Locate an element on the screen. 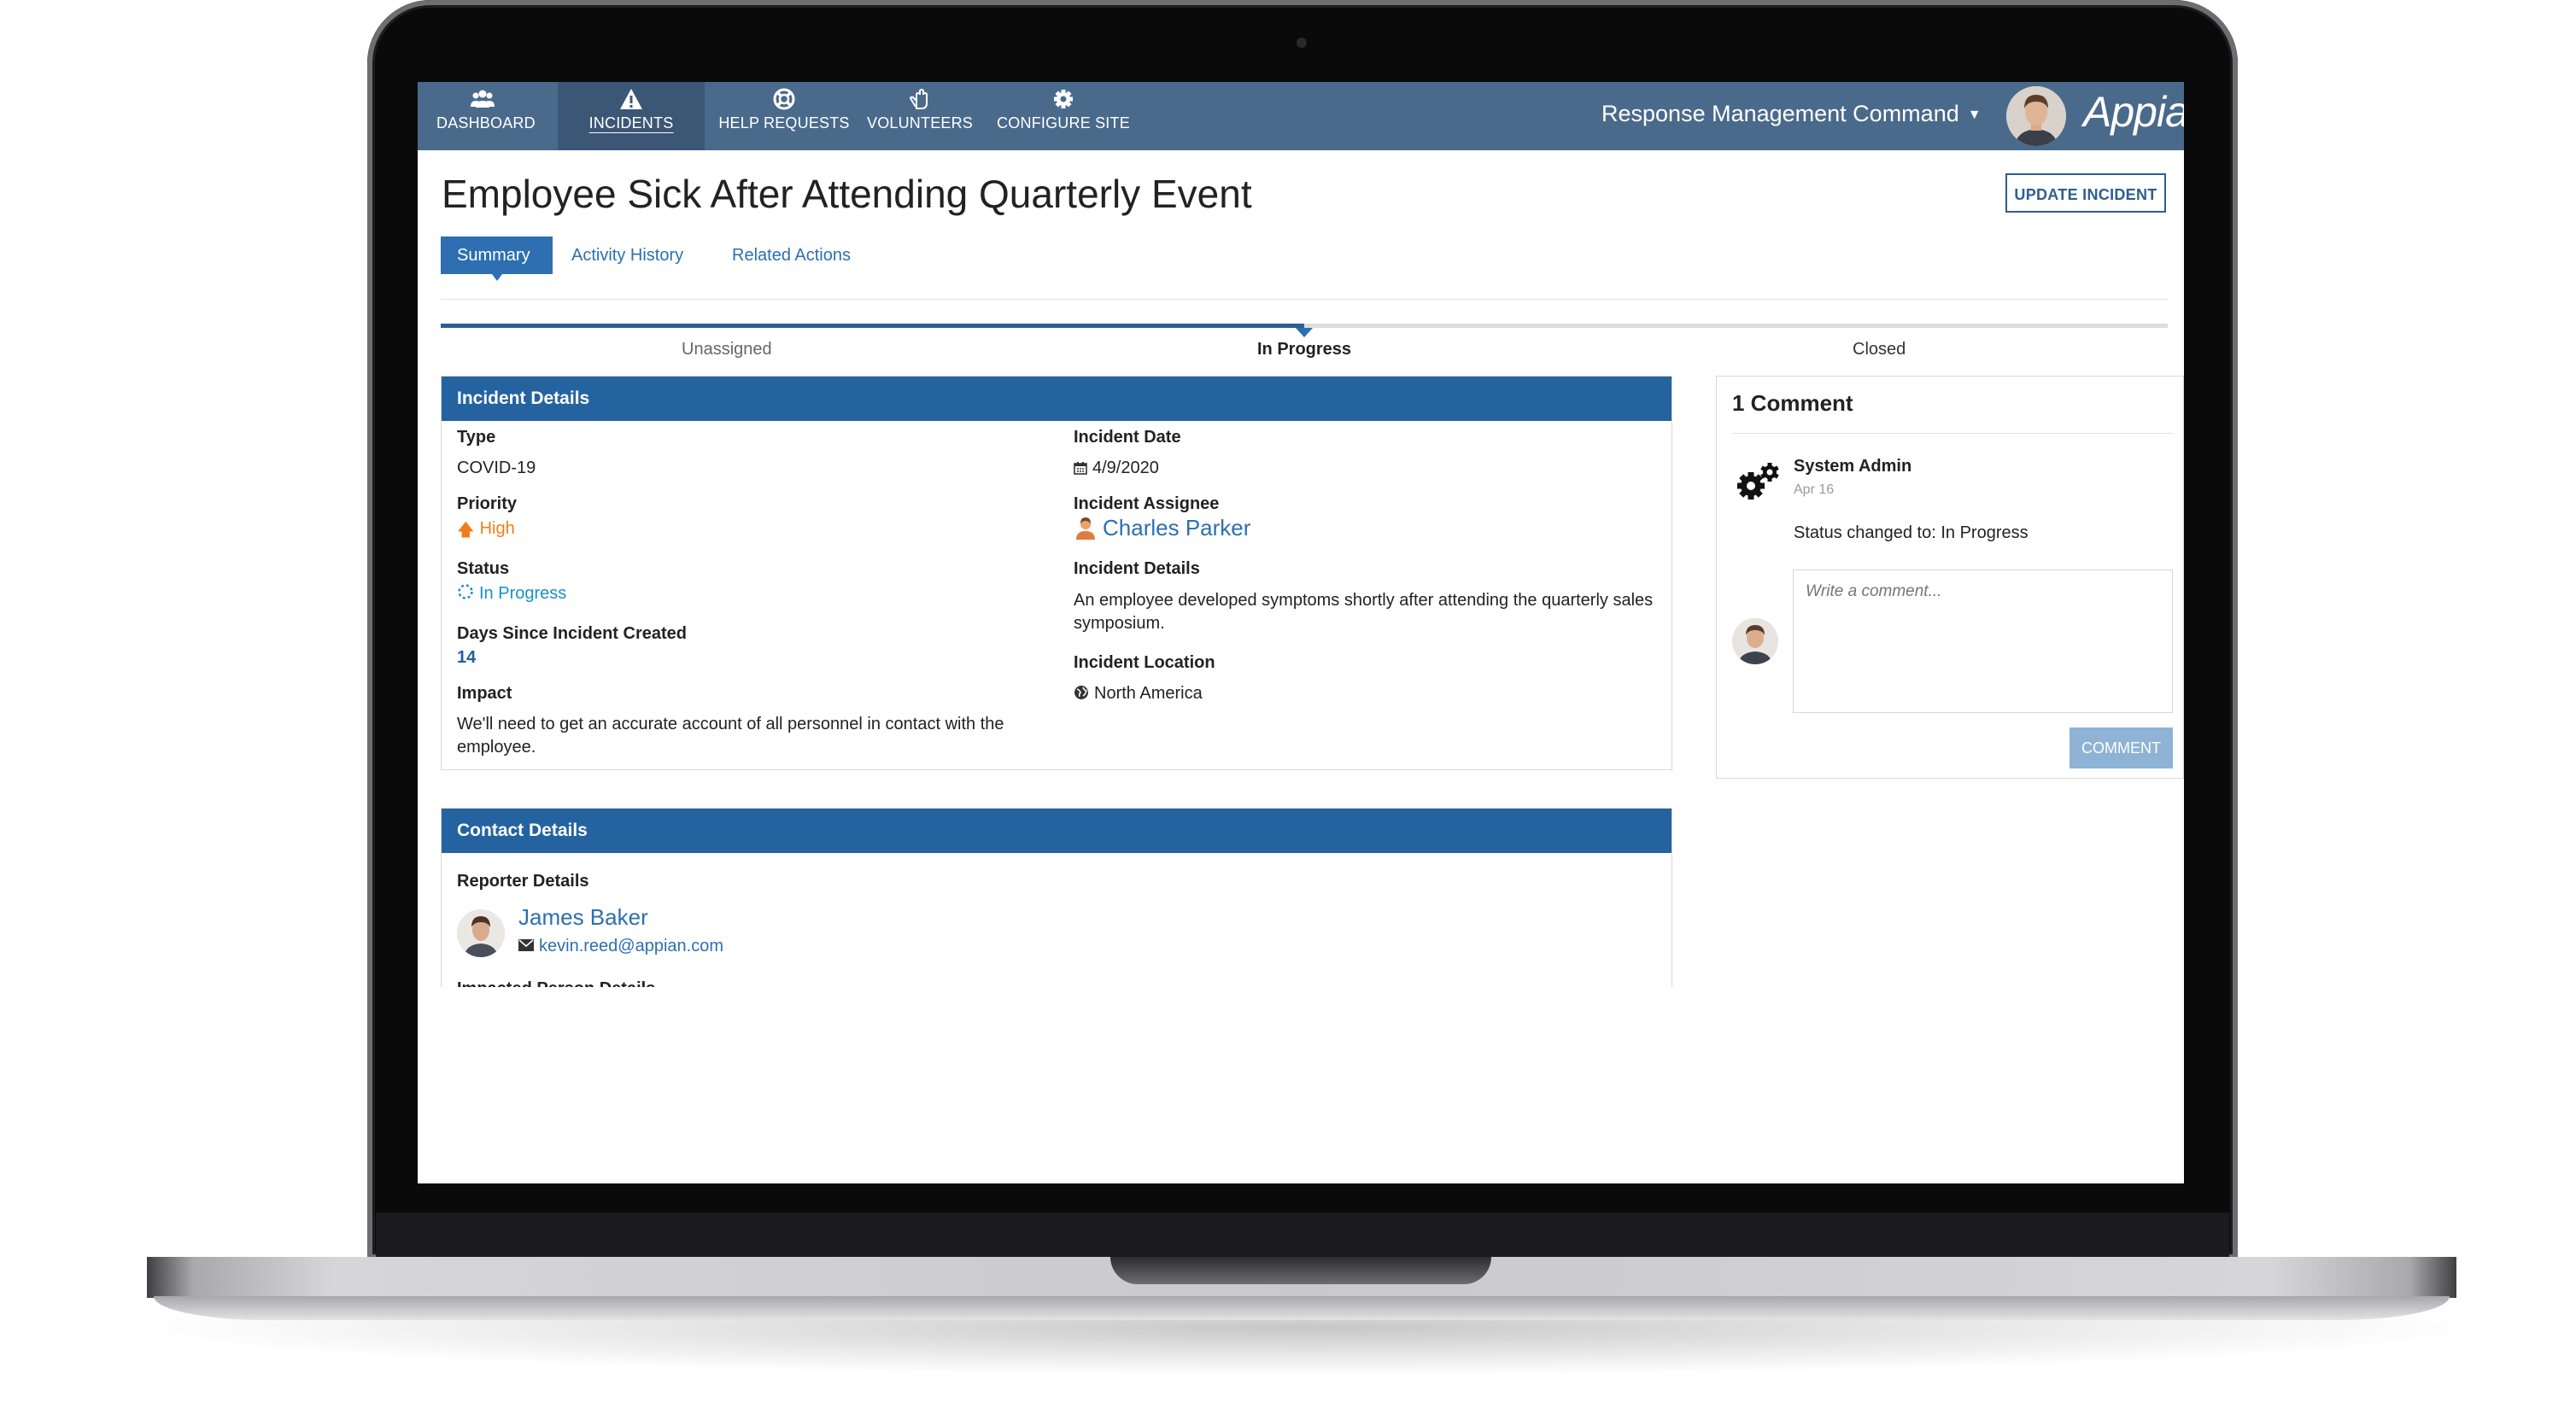 The image size is (2576, 1414). org-switcher-label: Response Management Command is located at coordinates (1780, 113).